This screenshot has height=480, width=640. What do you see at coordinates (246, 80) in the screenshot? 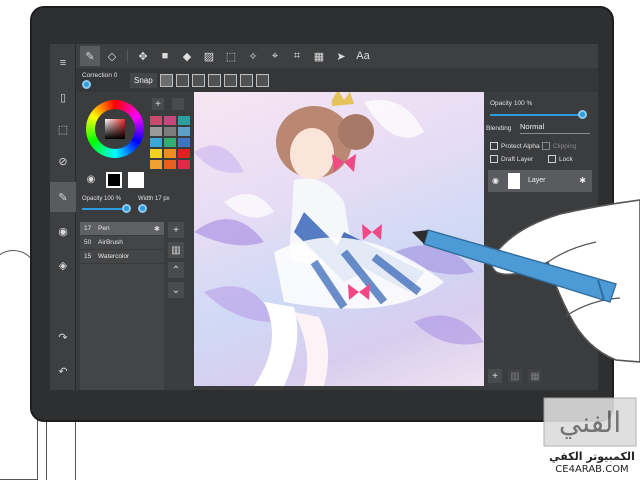
I see `snap-circle-icon` at bounding box center [246, 80].